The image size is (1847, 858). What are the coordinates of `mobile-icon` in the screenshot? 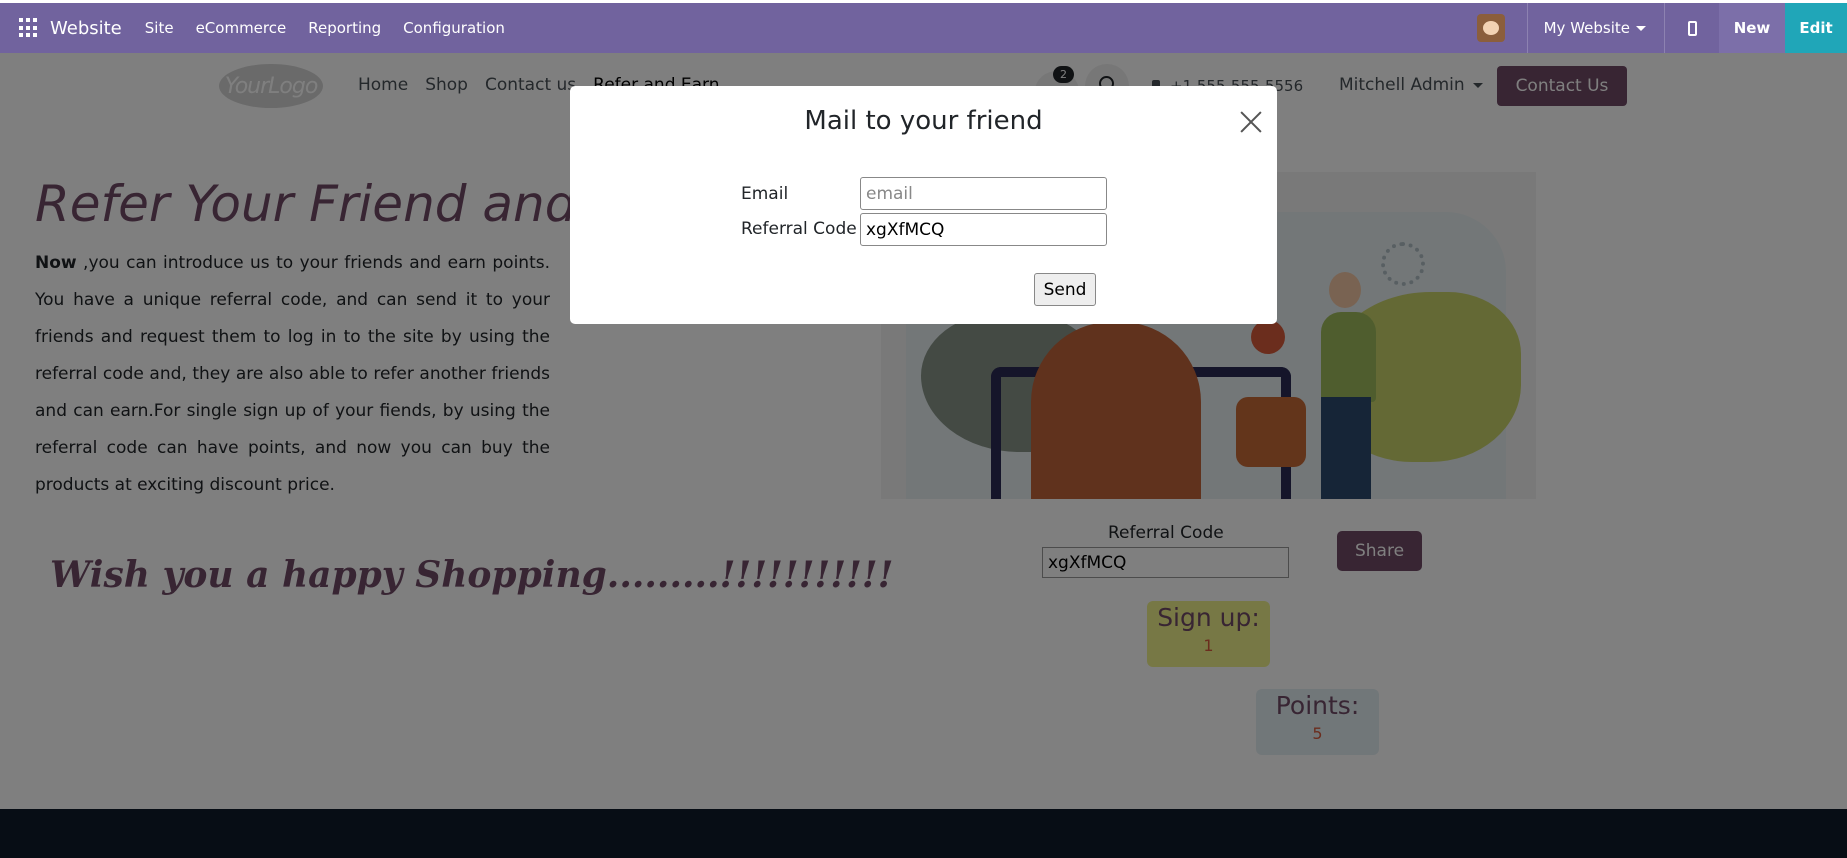 It's located at (1692, 28).